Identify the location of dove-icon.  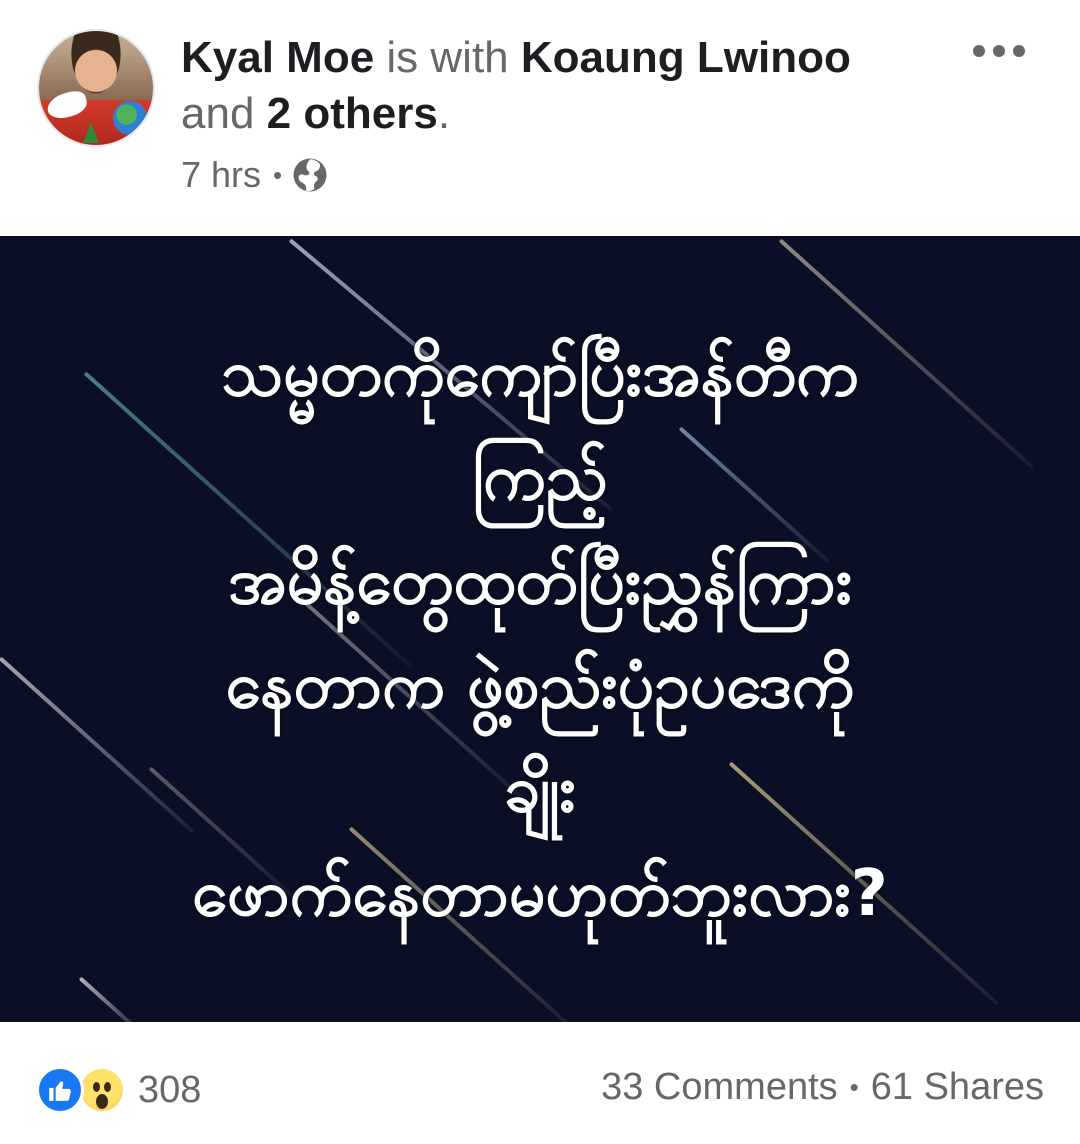
(67, 105).